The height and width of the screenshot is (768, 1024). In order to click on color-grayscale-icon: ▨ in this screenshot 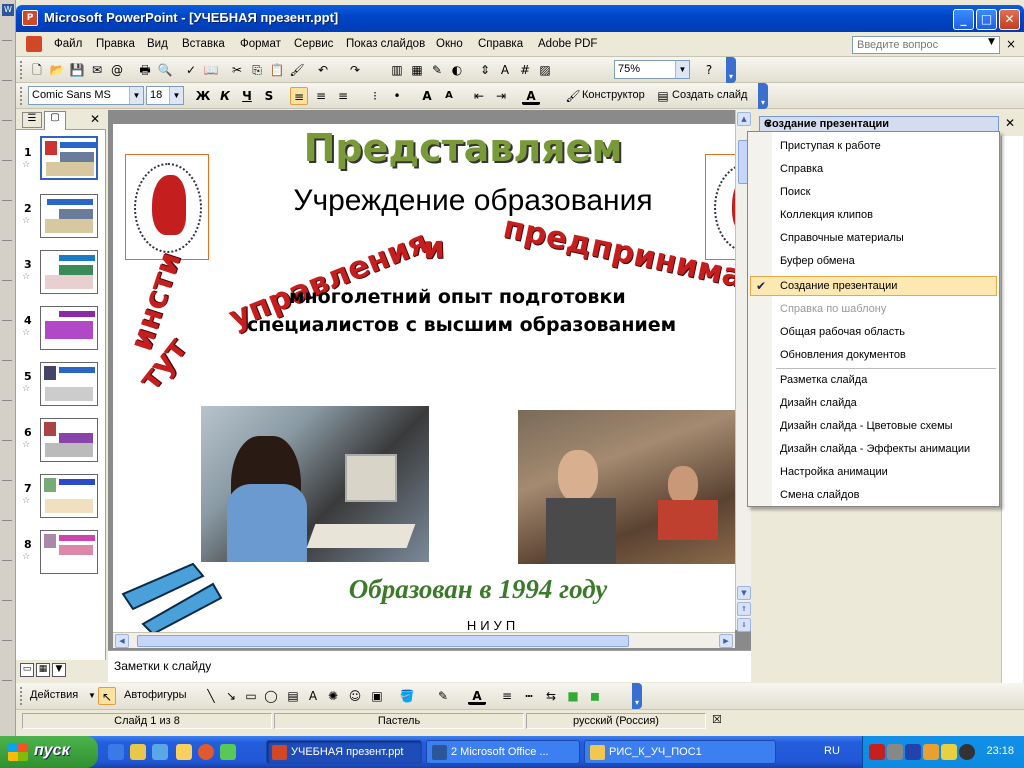, I will do `click(545, 70)`.